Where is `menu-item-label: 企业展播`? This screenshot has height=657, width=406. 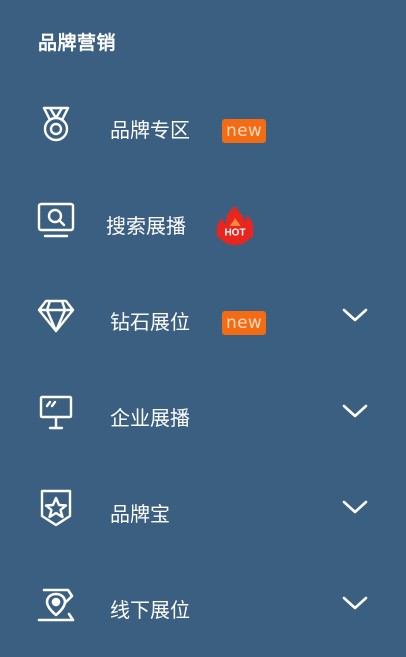 menu-item-label: 企业展播 is located at coordinates (150, 418).